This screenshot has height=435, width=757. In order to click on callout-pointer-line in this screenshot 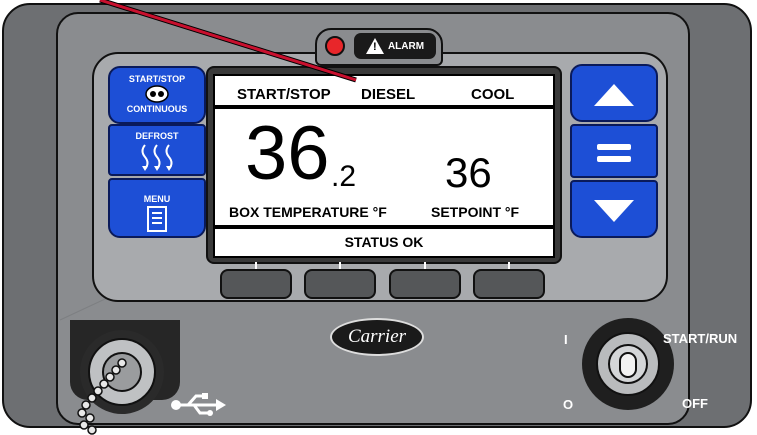, I will do `click(228, 41)`.